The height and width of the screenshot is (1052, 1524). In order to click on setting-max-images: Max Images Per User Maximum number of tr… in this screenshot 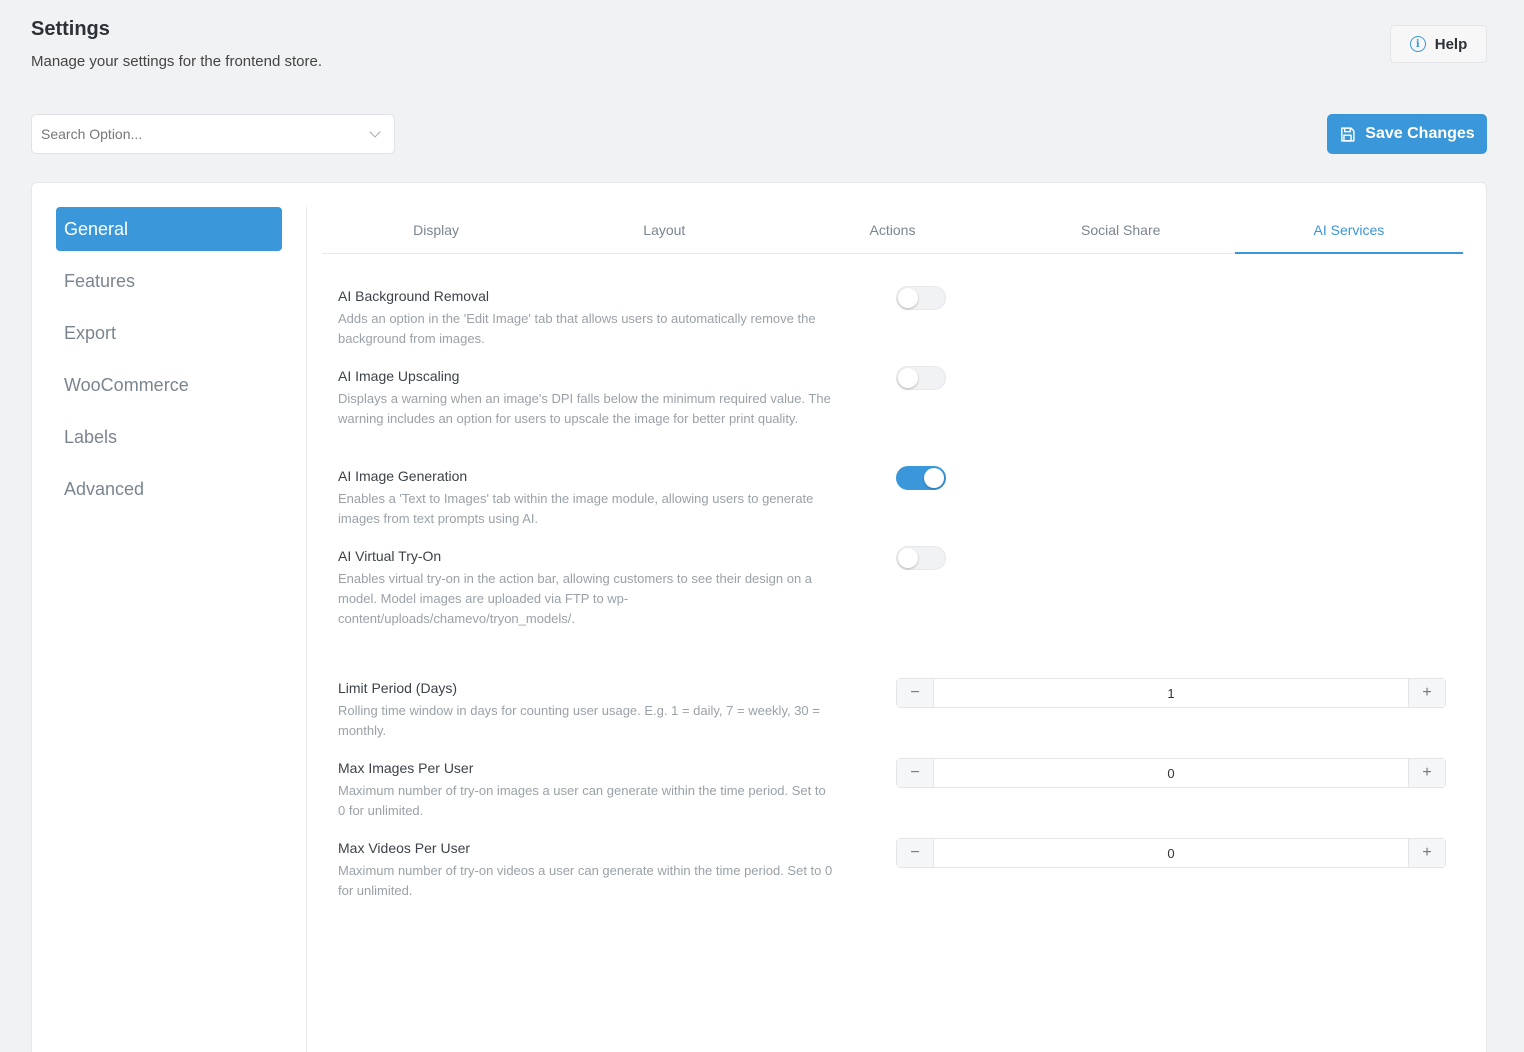, I will do `click(588, 790)`.